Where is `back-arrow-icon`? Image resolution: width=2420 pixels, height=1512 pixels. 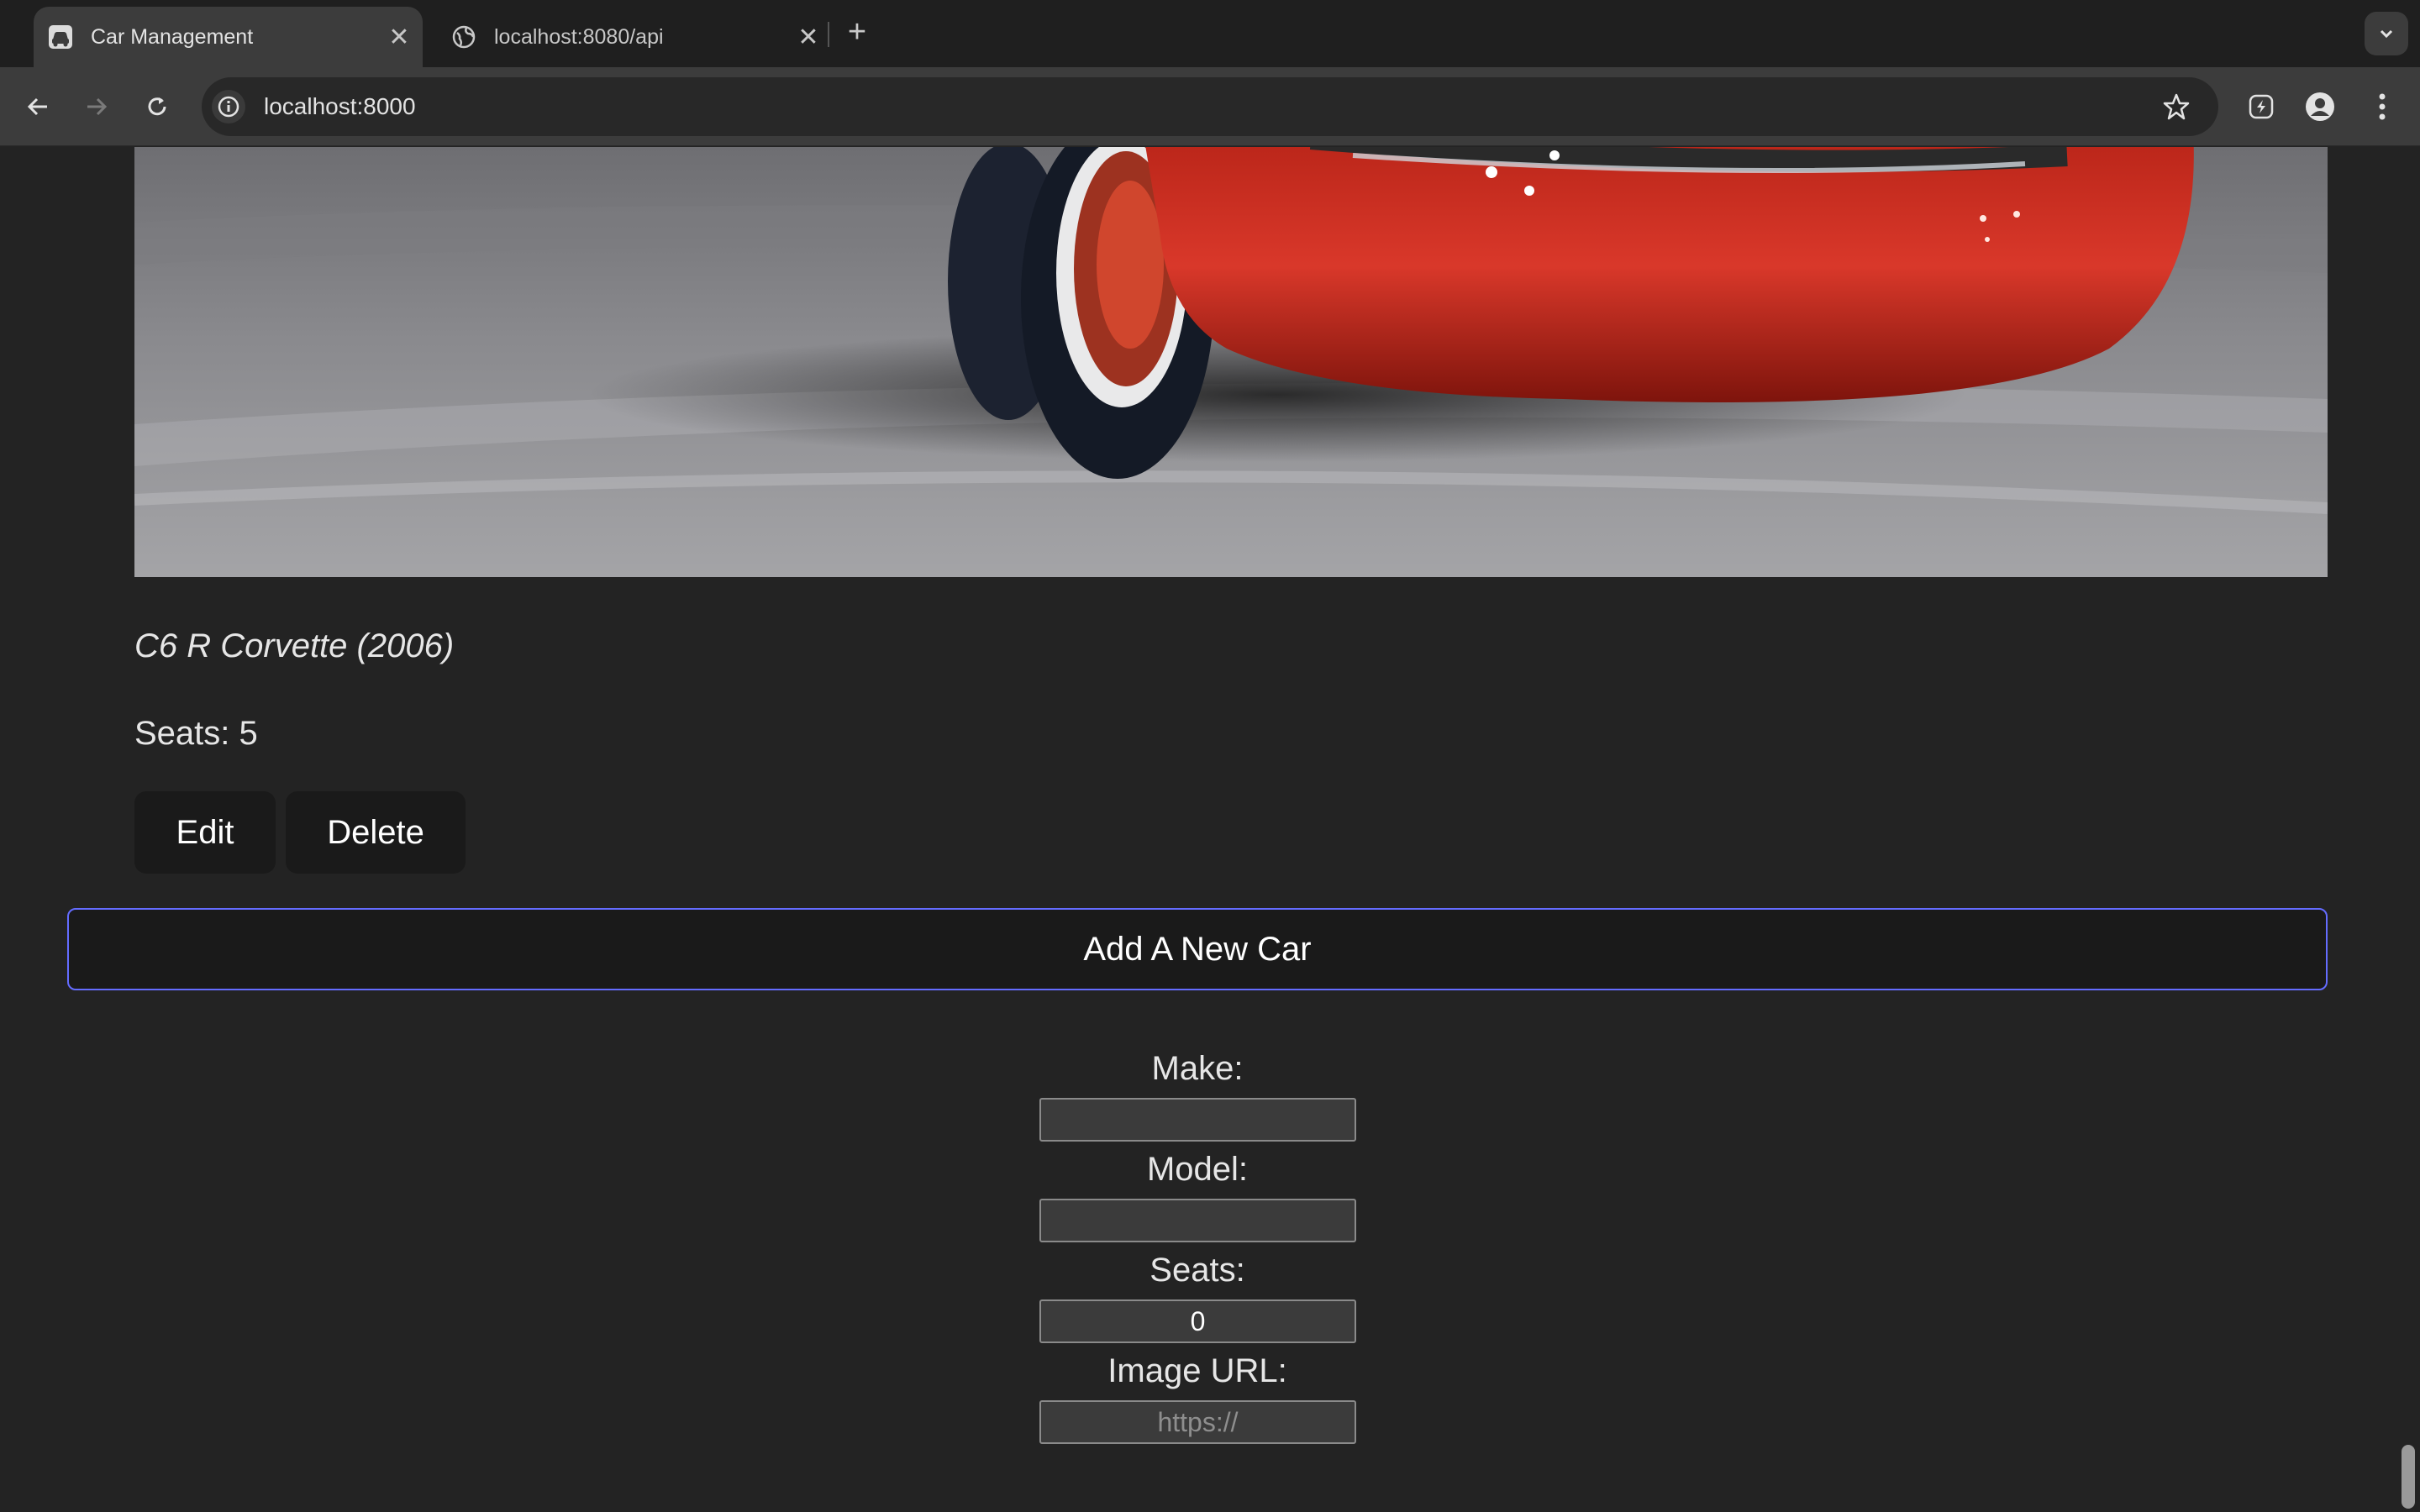
back-arrow-icon is located at coordinates (38, 107).